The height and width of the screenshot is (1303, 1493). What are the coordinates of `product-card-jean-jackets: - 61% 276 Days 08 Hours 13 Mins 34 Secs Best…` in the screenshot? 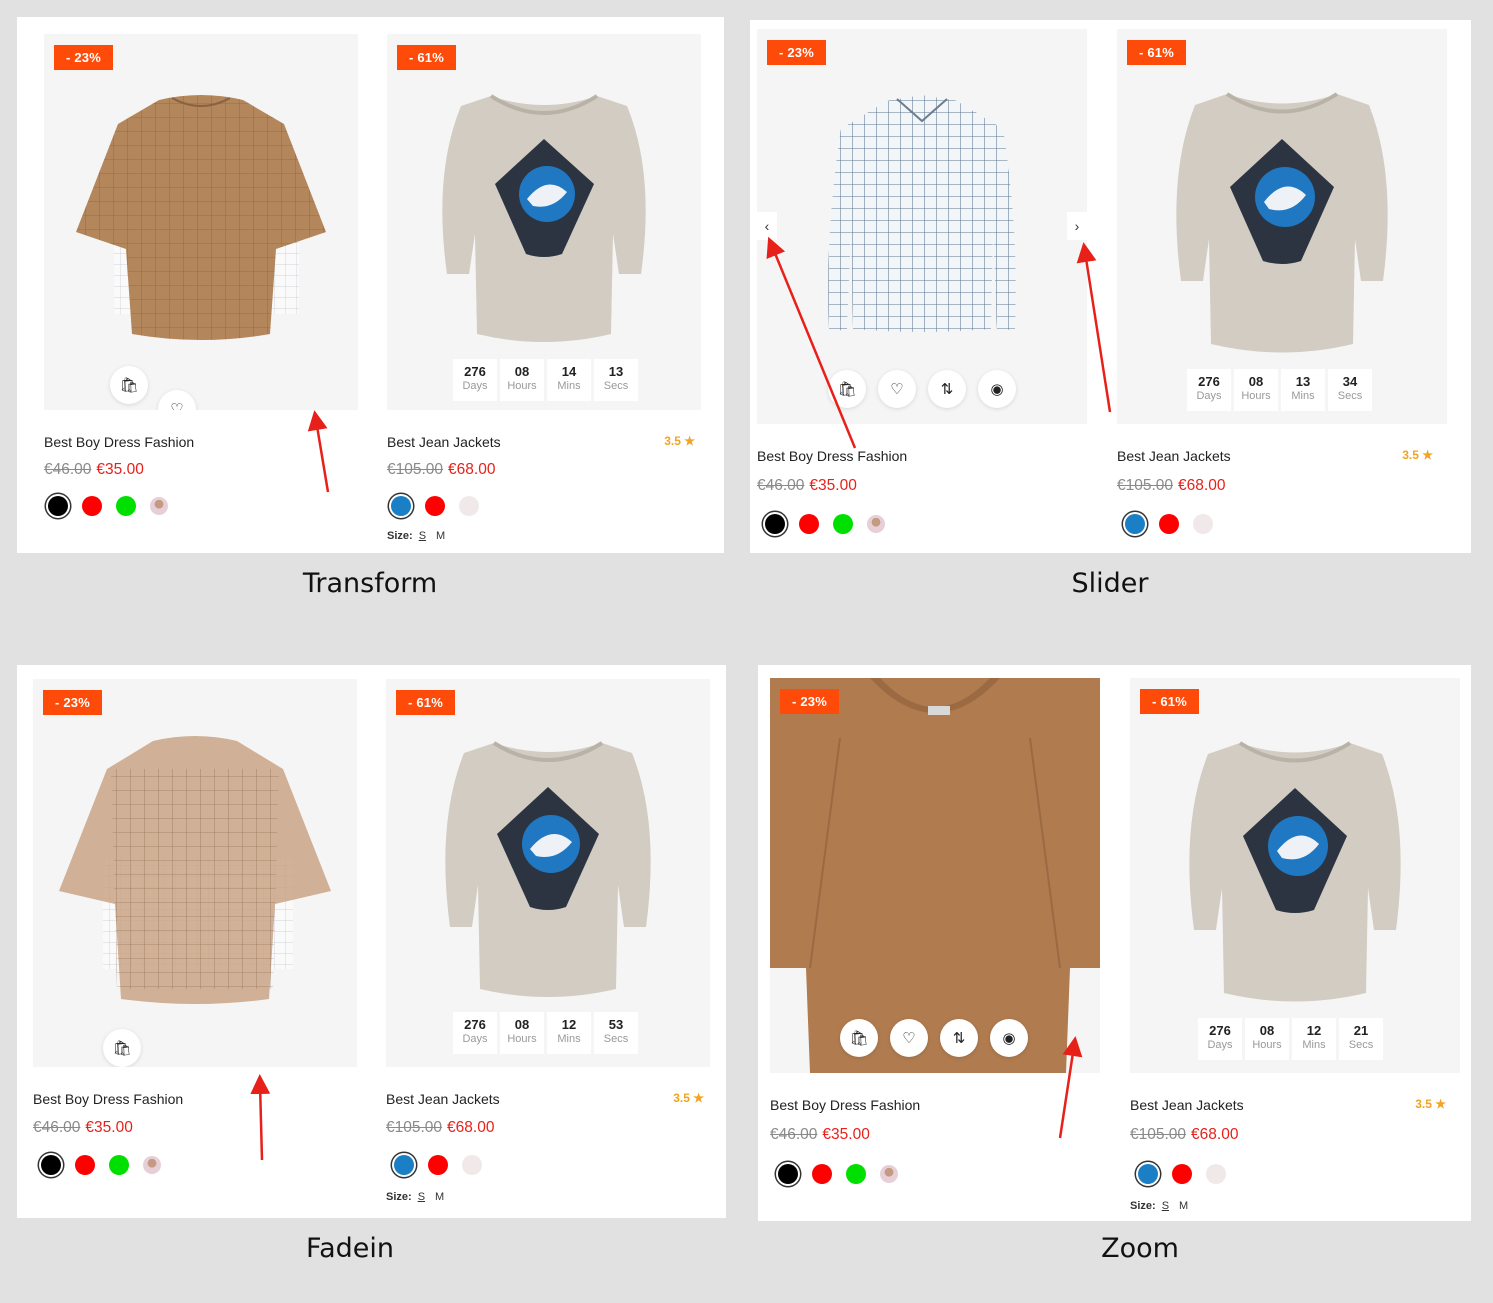 It's located at (1282, 291).